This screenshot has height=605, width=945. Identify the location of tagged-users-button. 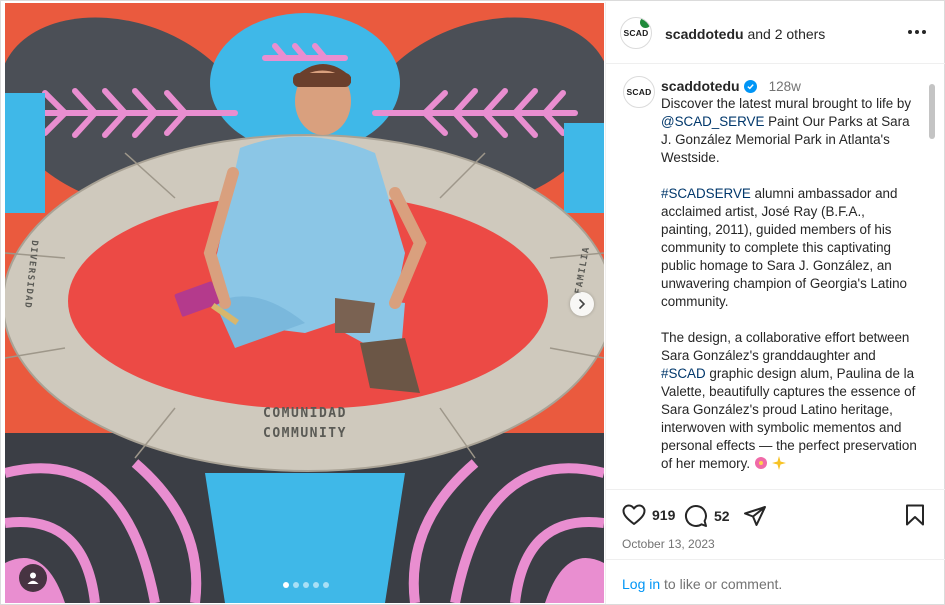
(33, 578).